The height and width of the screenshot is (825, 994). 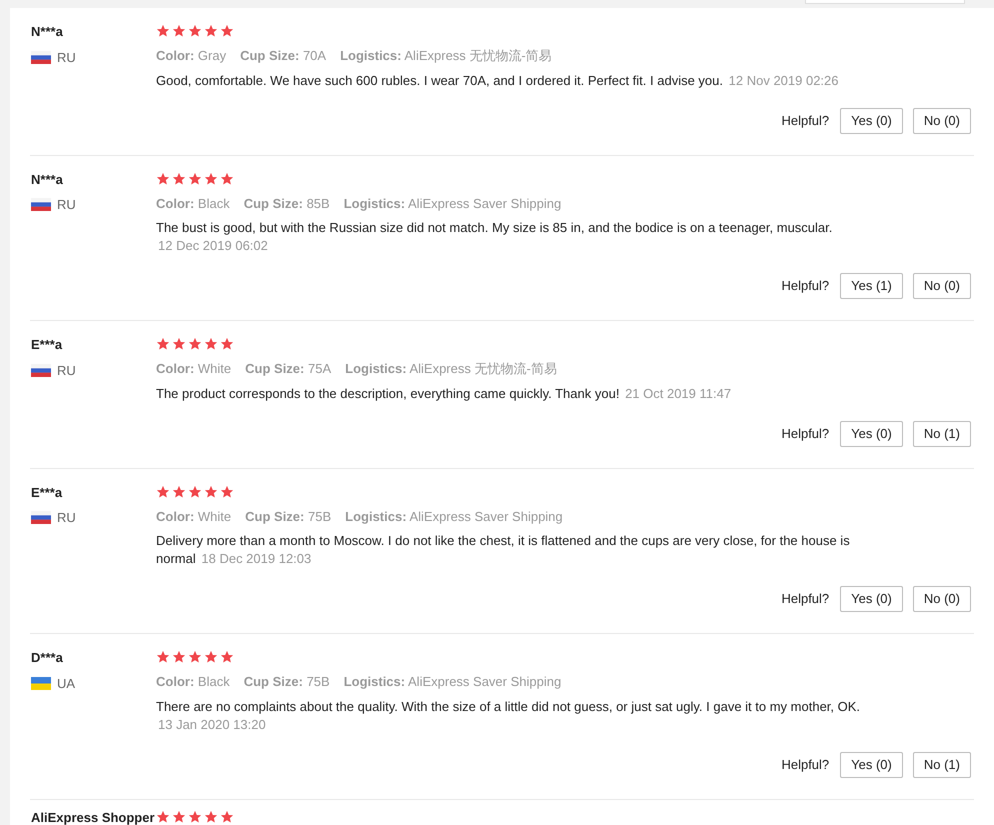 I want to click on review-date: 13 Jan 2020 13:20, so click(x=212, y=724).